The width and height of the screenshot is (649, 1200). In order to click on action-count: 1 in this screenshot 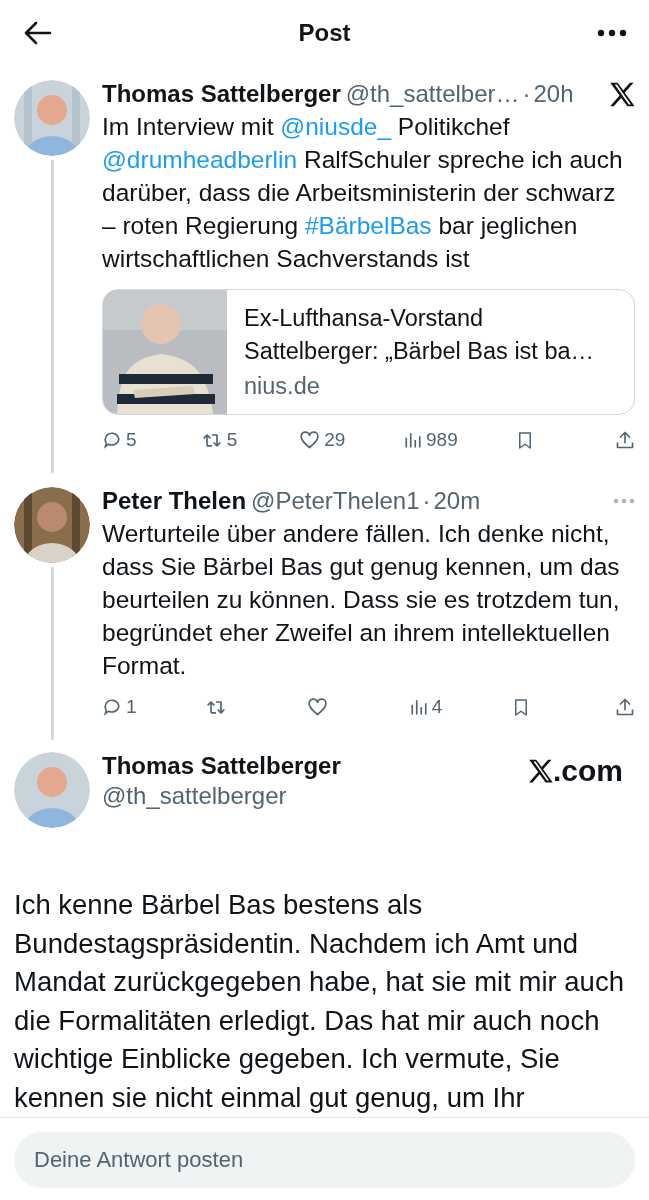, I will do `click(131, 707)`.